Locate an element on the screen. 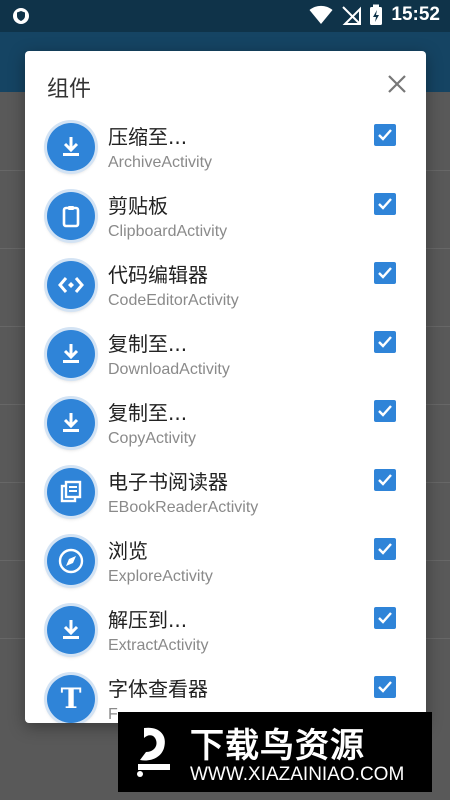  watermark: 下载鸟资源 WWW.XIAZAINIAO.COM is located at coordinates (275, 752).